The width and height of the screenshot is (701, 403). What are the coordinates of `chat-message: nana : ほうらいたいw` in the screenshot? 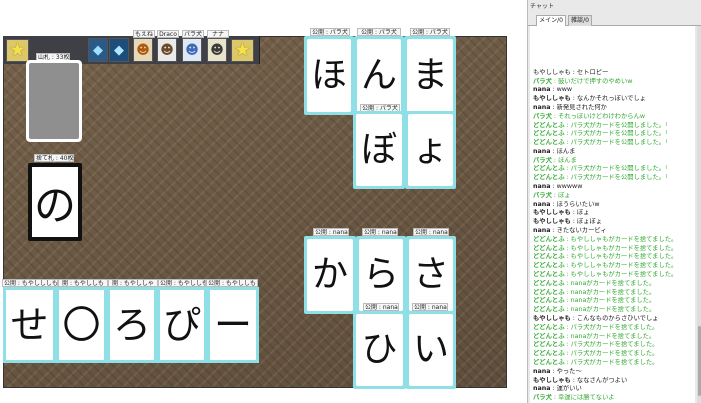 It's located at (614, 205).